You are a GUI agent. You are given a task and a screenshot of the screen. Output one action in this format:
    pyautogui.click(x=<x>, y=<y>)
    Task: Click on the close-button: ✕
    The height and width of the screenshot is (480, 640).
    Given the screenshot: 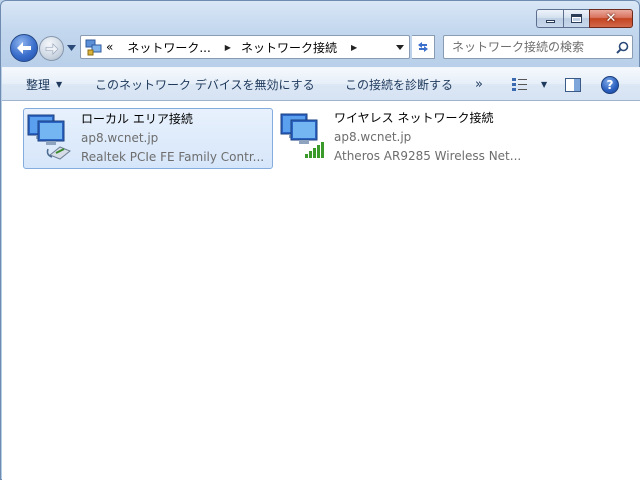 What is the action you would take?
    pyautogui.click(x=611, y=18)
    